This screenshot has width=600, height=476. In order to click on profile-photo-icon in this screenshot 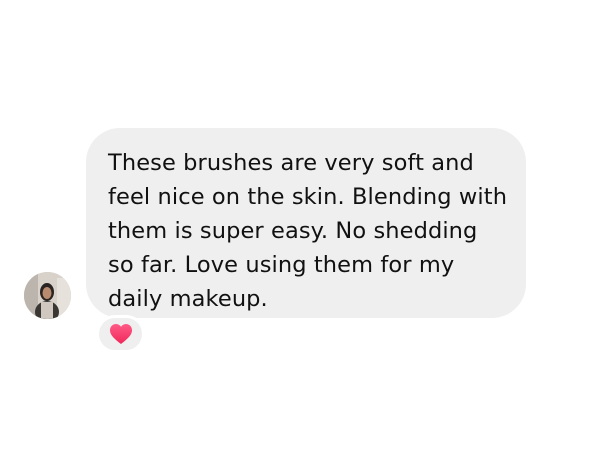, I will do `click(47, 295)`.